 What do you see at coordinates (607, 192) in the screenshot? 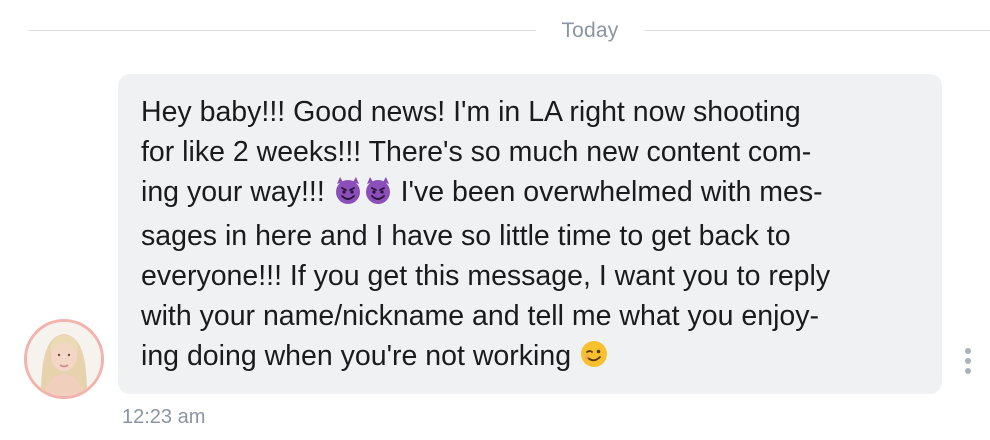
I see `message-line-3-end: I've been overwhelmed with mes-` at bounding box center [607, 192].